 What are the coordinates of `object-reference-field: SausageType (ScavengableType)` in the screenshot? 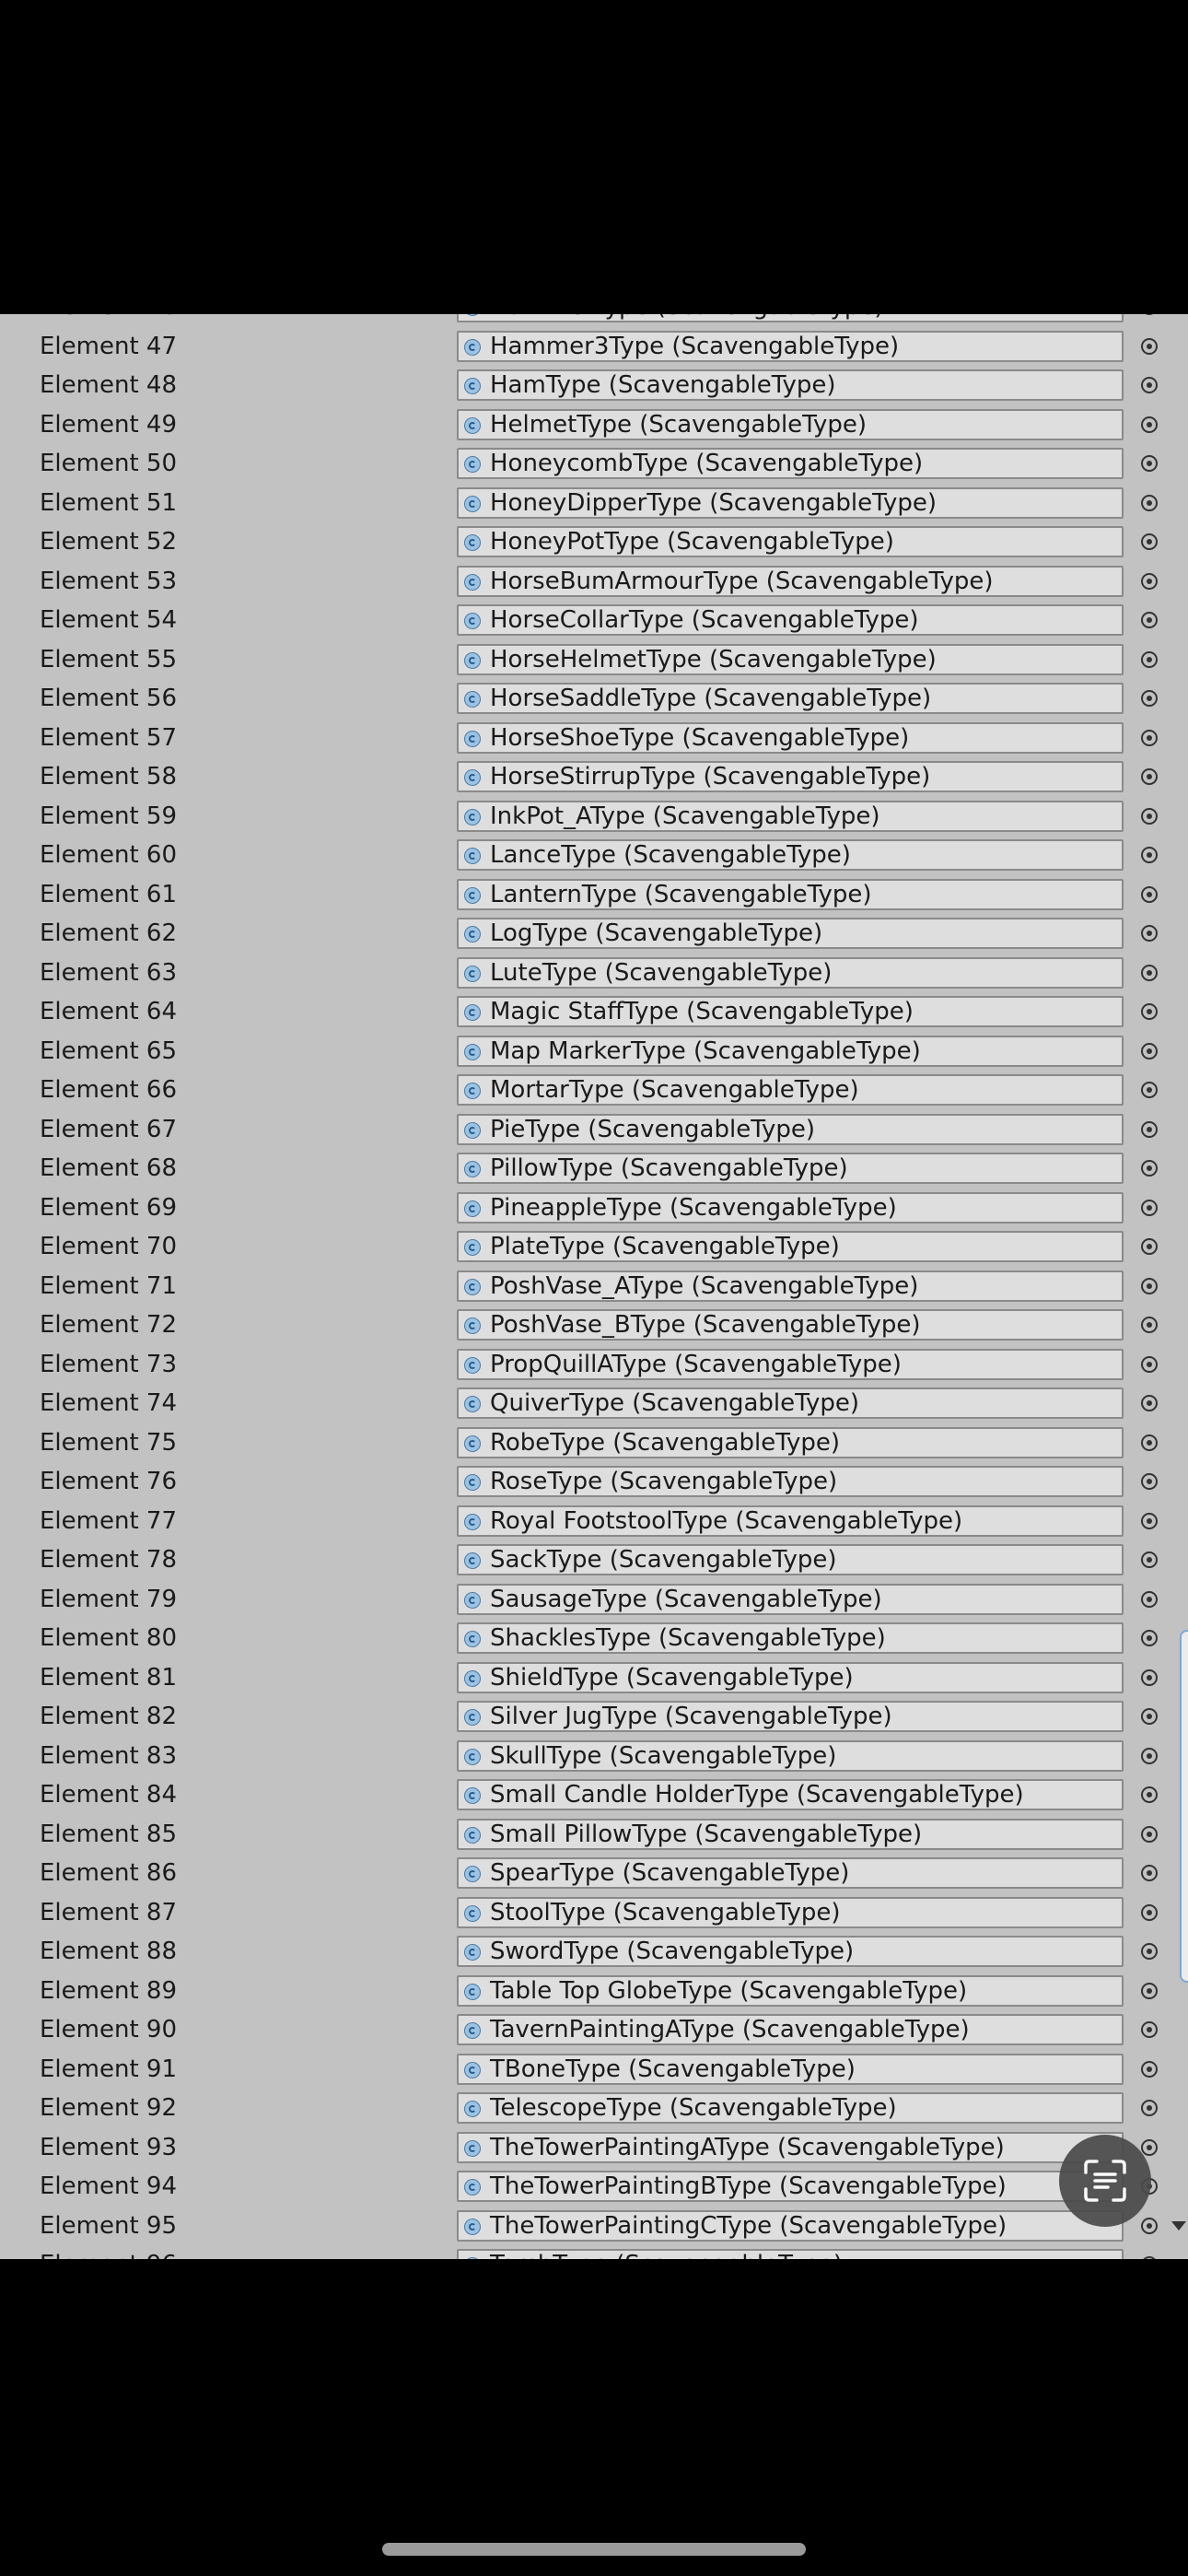 It's located at (790, 1599).